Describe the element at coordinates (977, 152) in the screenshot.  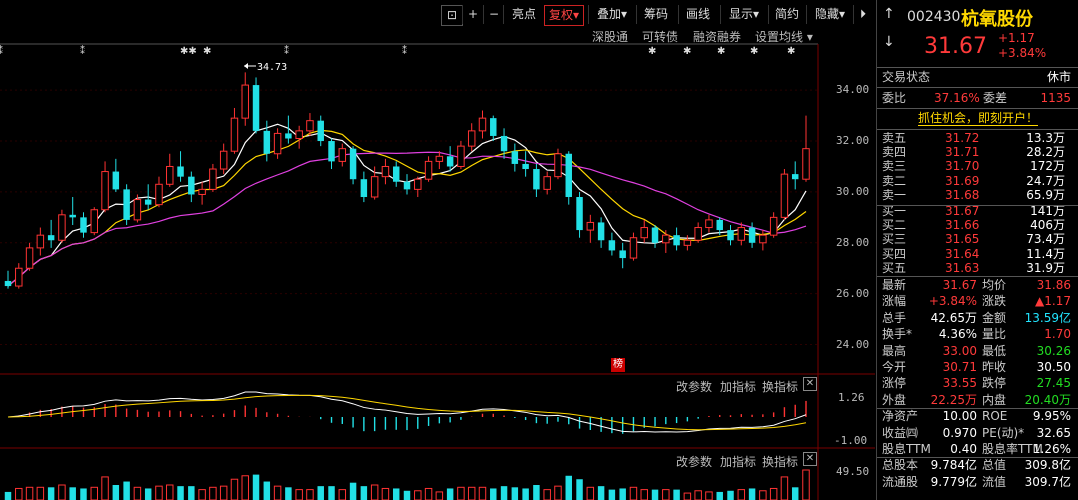
I see `order-book-row: 卖四 31.71 28.2万` at that location.